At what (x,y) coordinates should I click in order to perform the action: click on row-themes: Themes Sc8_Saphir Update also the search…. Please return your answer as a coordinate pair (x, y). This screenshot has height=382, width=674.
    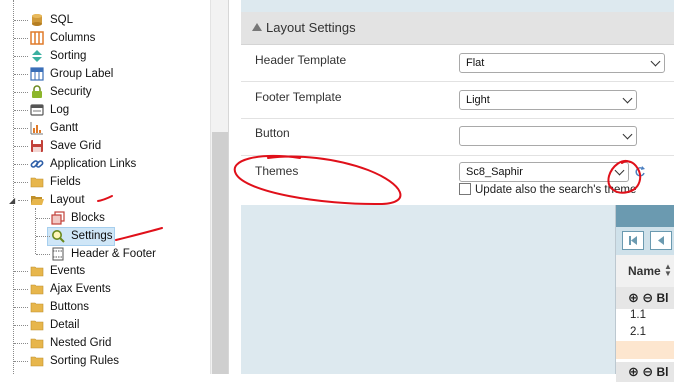
    Looking at the image, I should click on (457, 180).